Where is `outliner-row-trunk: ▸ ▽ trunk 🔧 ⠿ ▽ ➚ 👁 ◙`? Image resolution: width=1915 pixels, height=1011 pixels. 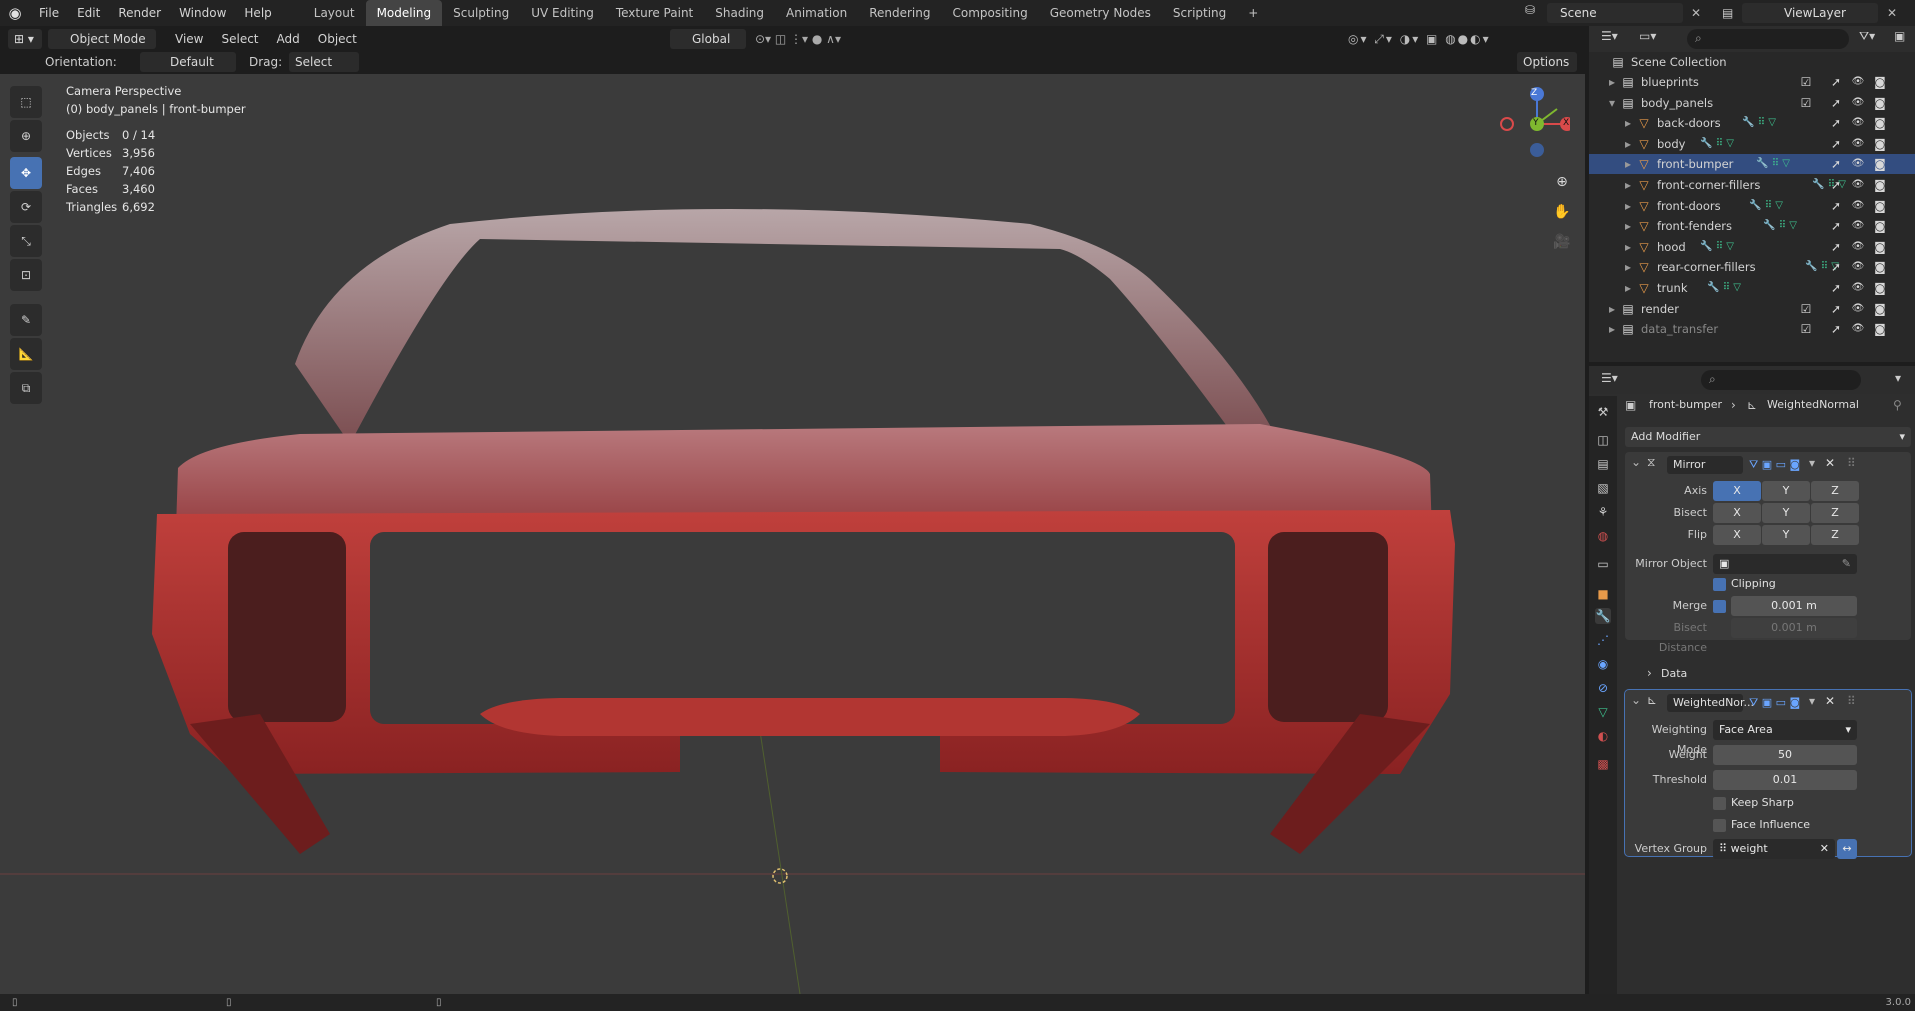 outliner-row-trunk: ▸ ▽ trunk 🔧 ⠿ ▽ ➚ 👁 ◙ is located at coordinates (1752, 288).